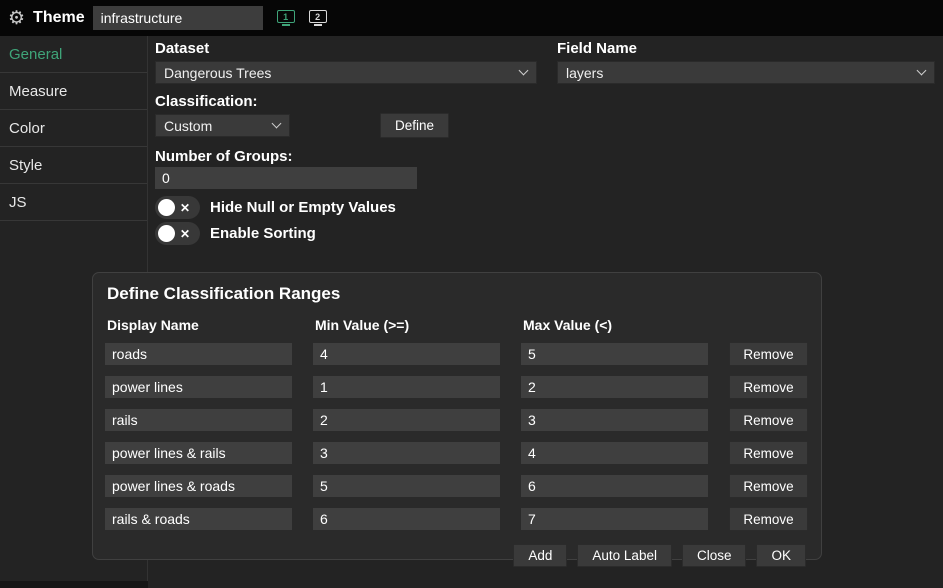  I want to click on screen-1-box: 1, so click(285, 16).